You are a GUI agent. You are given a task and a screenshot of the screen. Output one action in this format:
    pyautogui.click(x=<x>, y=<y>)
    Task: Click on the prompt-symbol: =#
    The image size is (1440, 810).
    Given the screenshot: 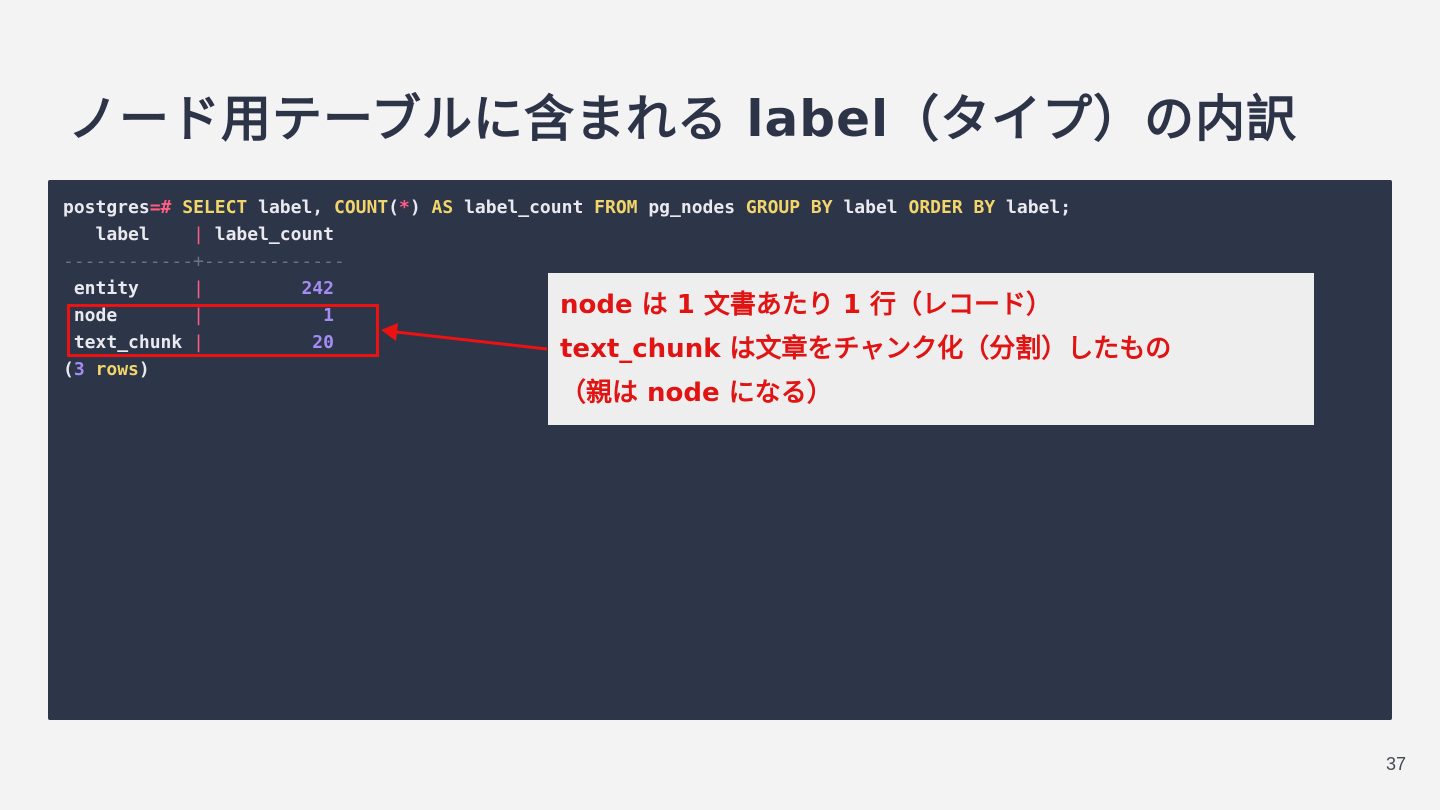 What is the action you would take?
    pyautogui.click(x=160, y=207)
    